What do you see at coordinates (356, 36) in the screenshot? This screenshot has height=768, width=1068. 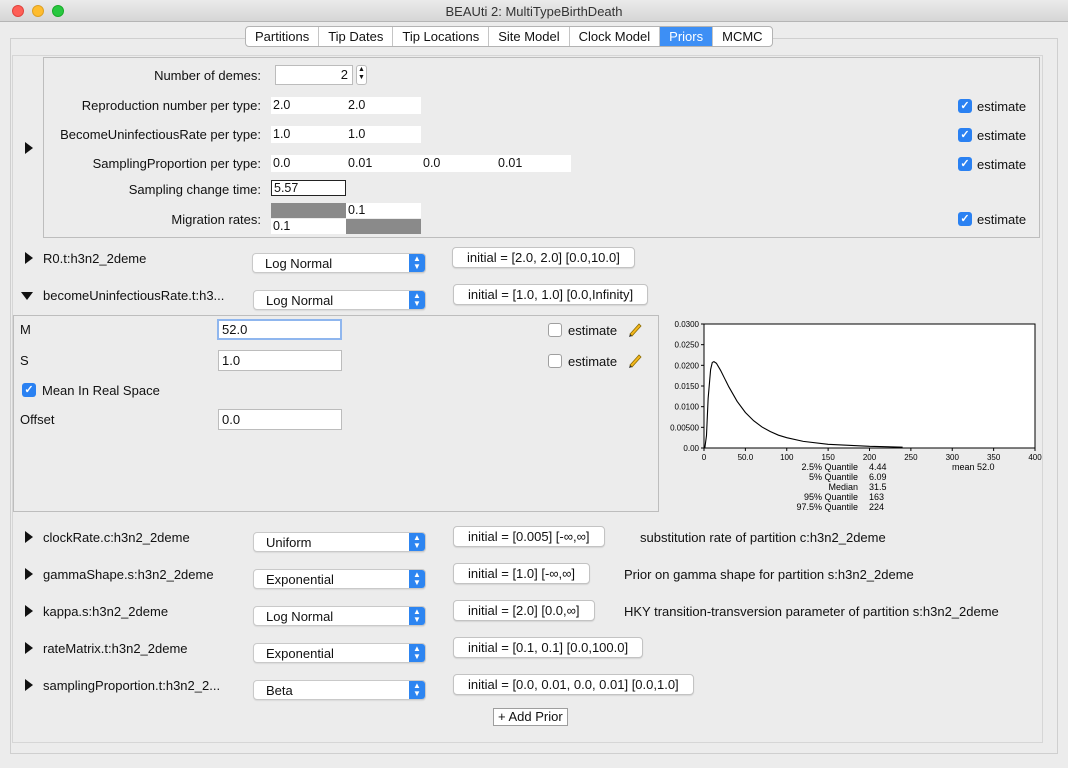 I see `tab-tip-dates: Tip Dates` at bounding box center [356, 36].